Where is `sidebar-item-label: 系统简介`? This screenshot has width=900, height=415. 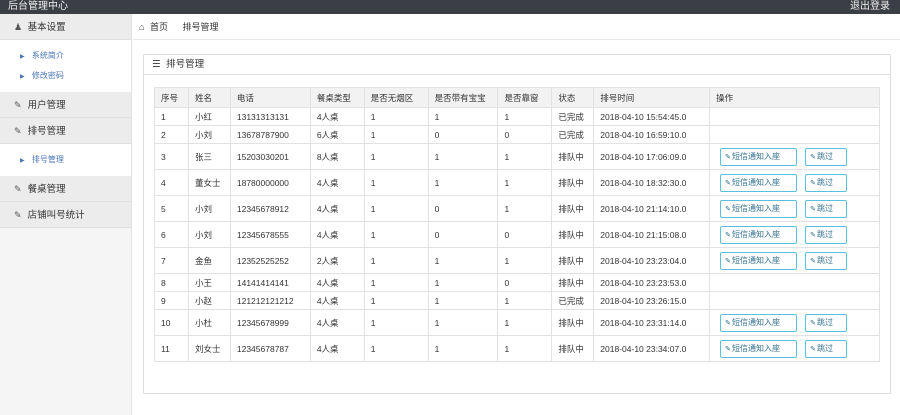
sidebar-item-label: 系统简介 is located at coordinates (47, 55).